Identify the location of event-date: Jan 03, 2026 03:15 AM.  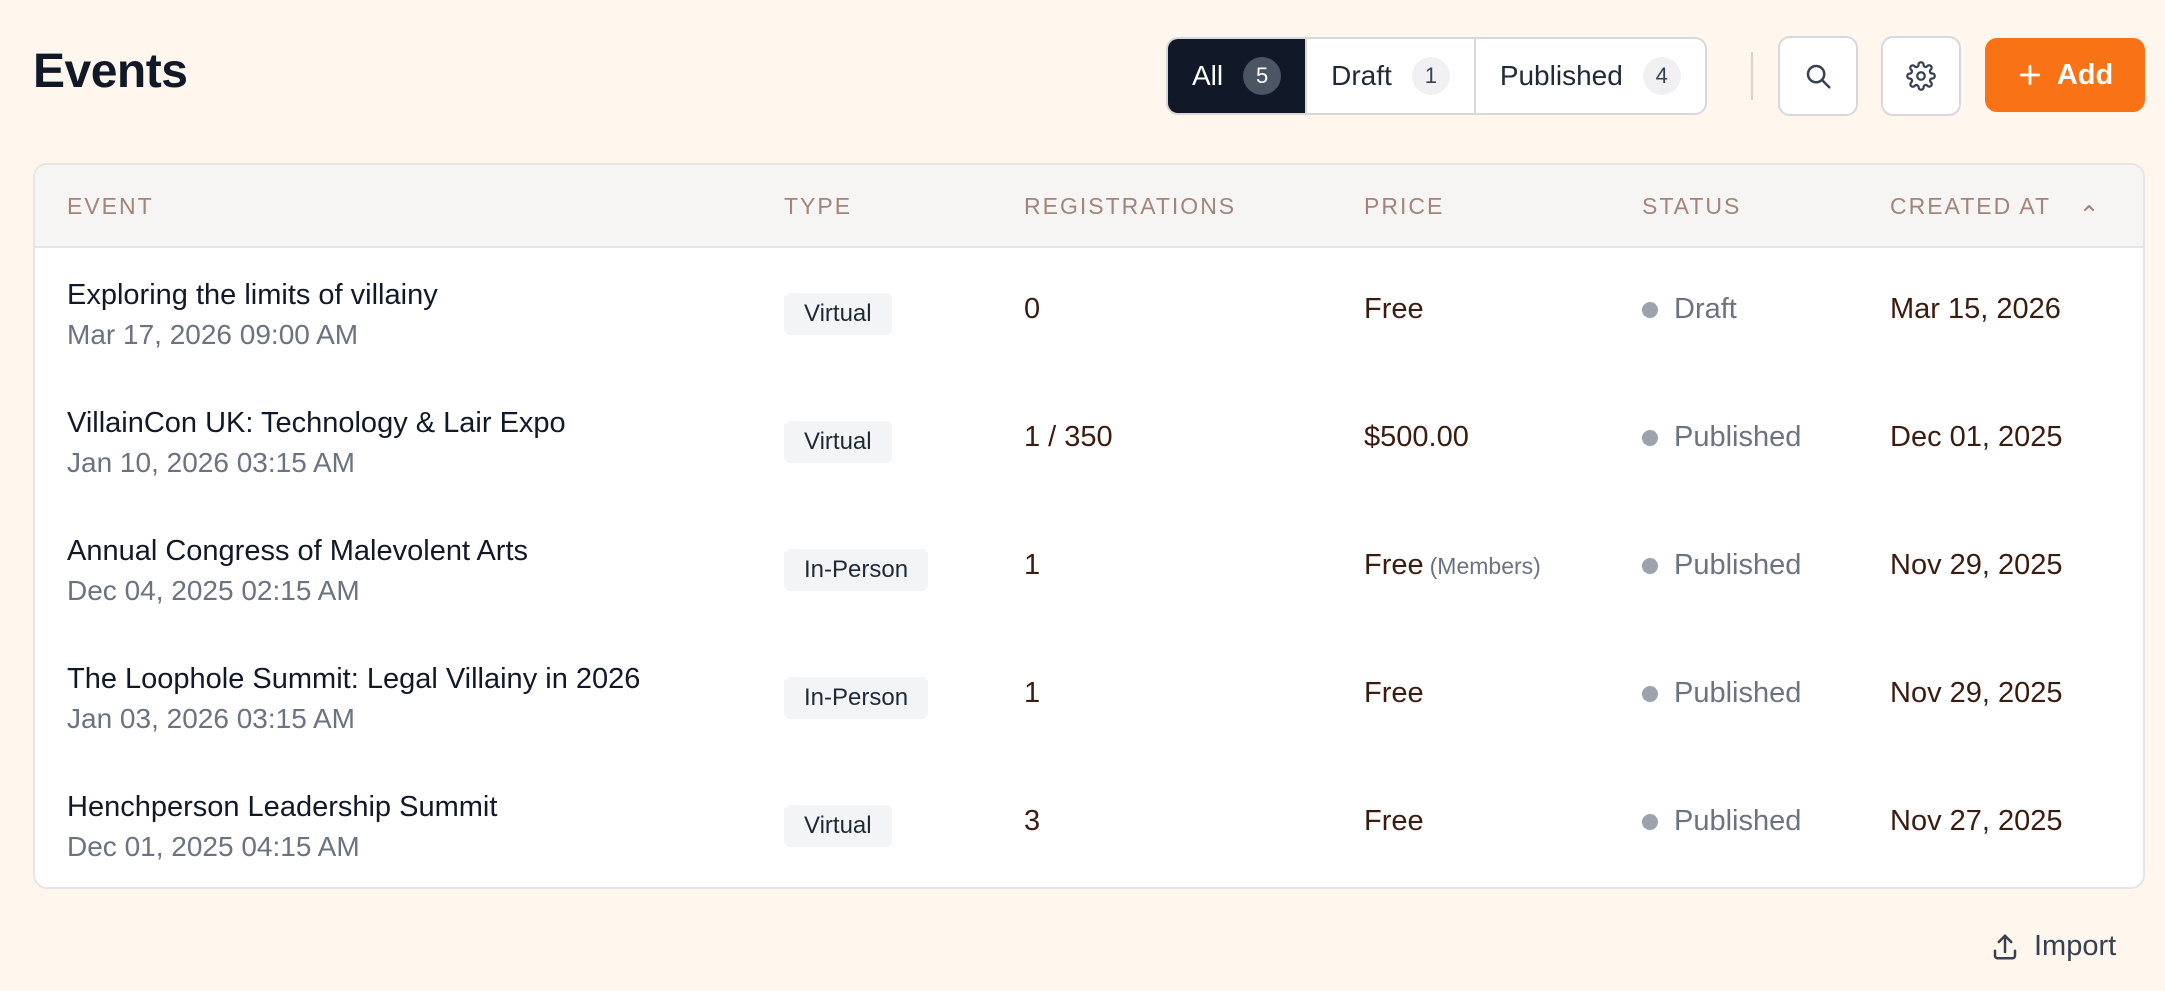
(211, 718).